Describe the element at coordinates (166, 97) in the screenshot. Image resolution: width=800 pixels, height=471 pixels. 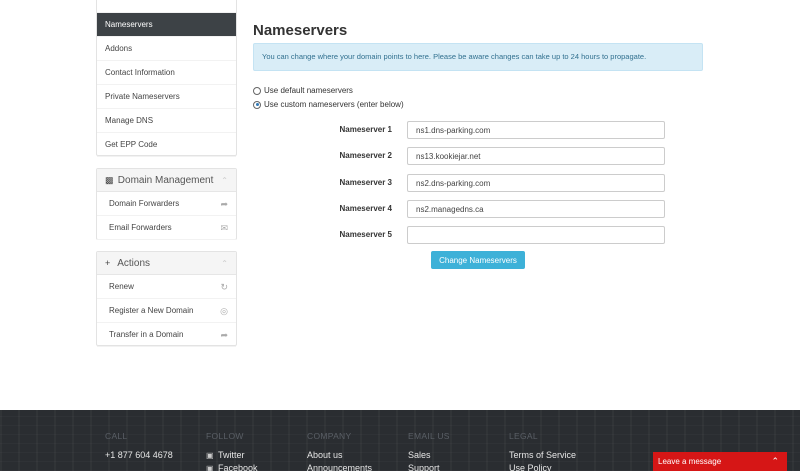
I see `nav-private-nameservers: Private Nameservers` at that location.